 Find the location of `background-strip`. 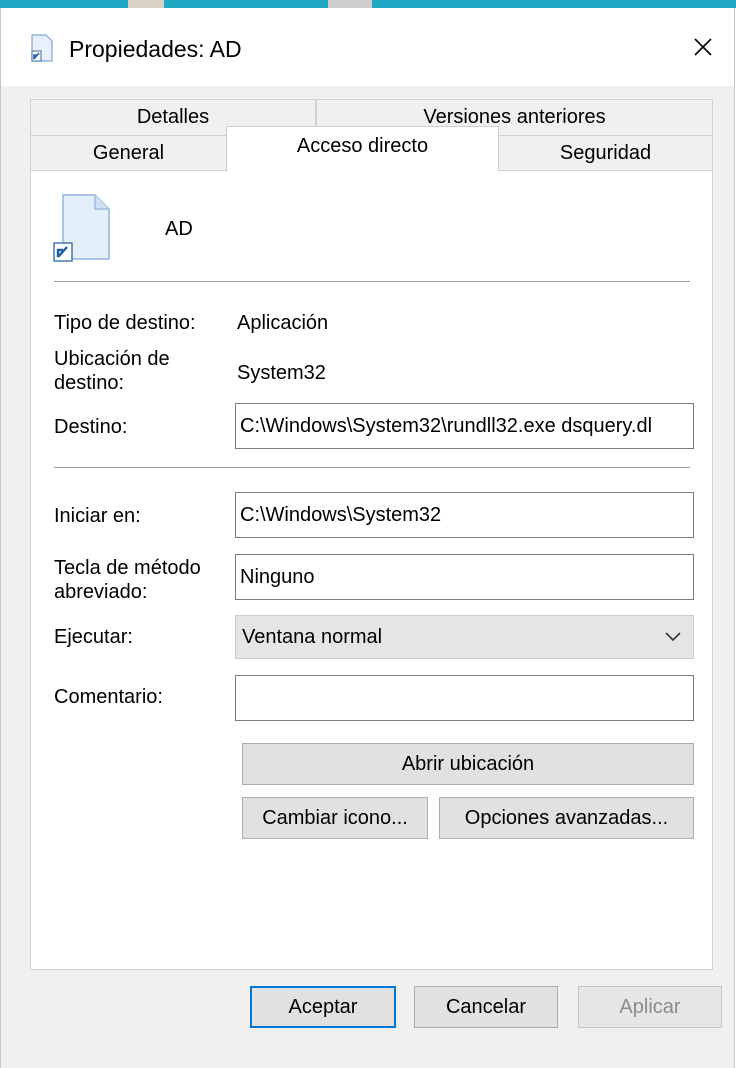

background-strip is located at coordinates (368, 4).